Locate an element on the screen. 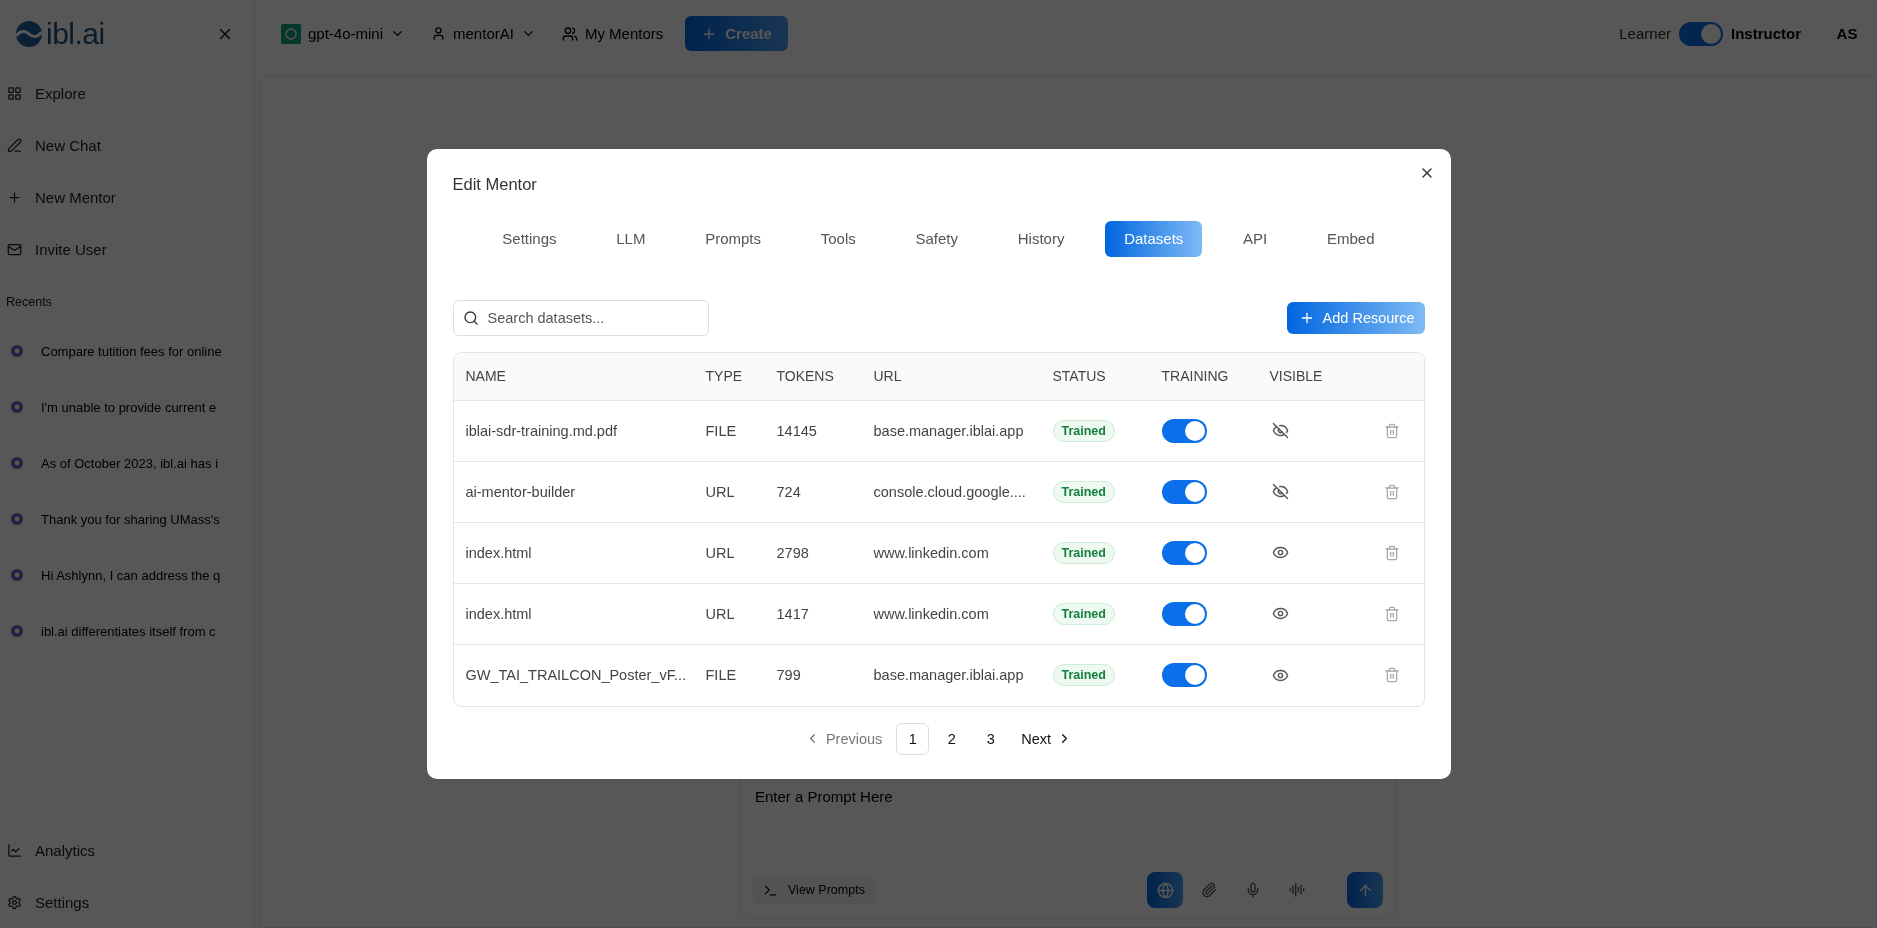 The height and width of the screenshot is (928, 1877). section-title: Recents is located at coordinates (29, 302).